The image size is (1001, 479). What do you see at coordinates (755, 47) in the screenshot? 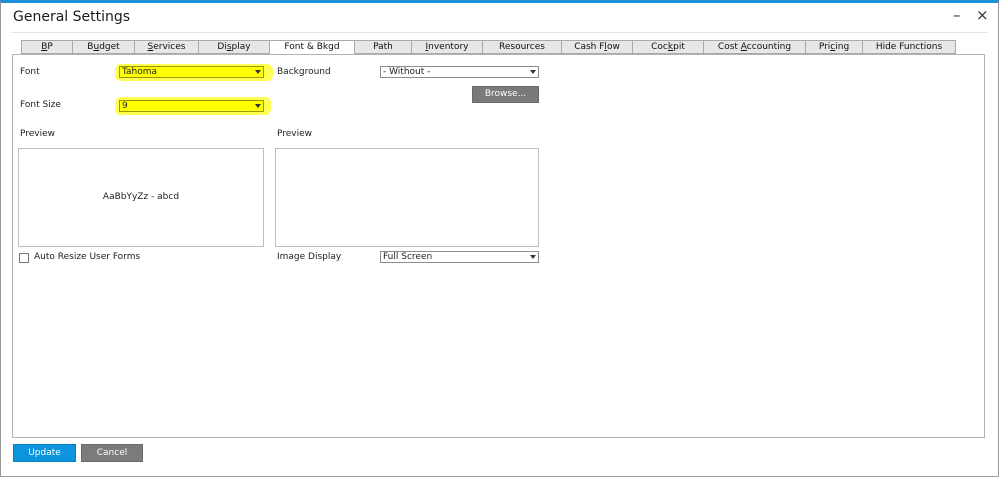
I see `tab-cost-accounting: Cost Accounting` at bounding box center [755, 47].